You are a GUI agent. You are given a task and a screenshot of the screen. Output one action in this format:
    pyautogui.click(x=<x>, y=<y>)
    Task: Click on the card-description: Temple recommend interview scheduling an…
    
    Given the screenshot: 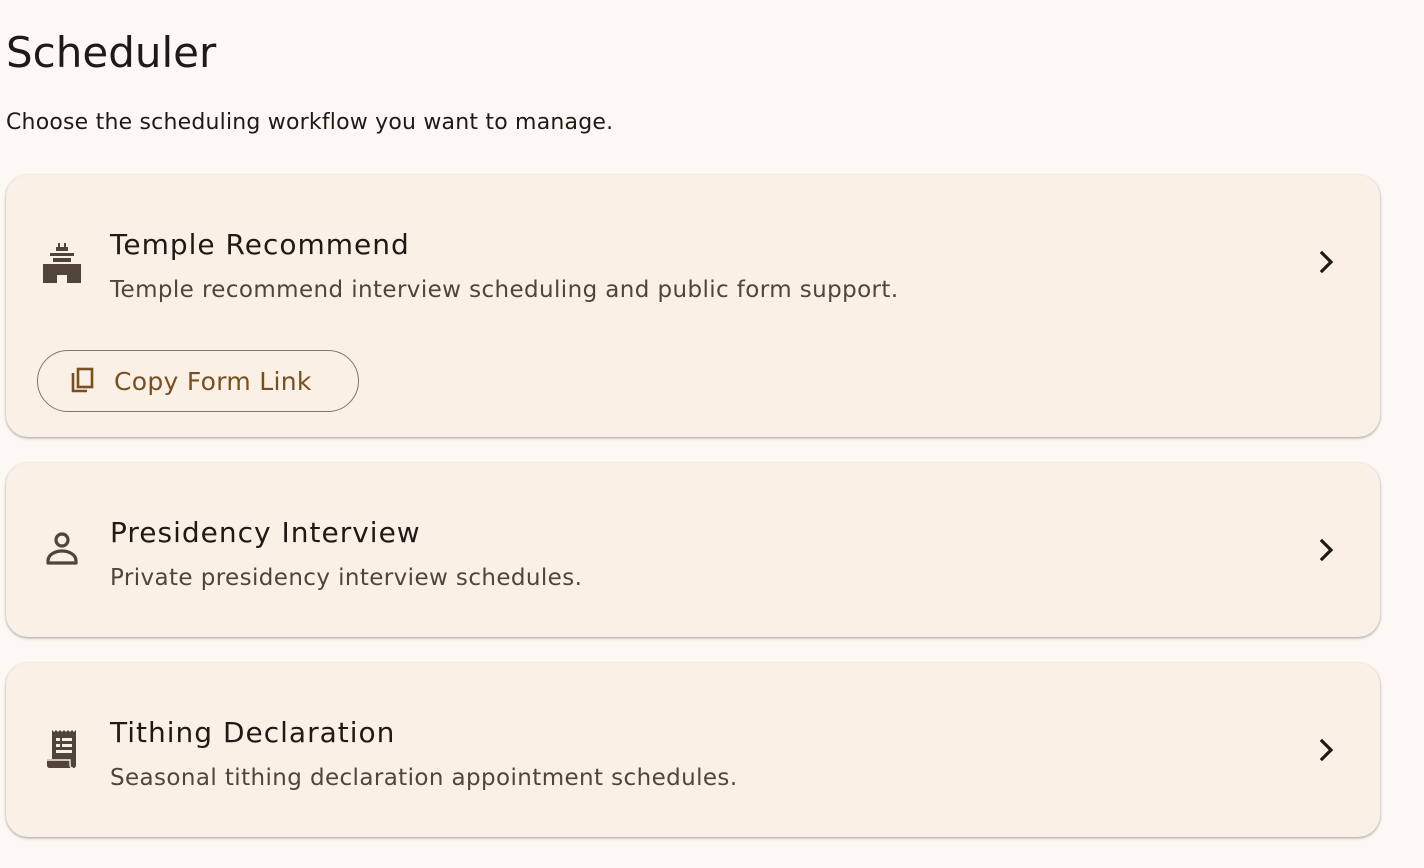 What is the action you would take?
    pyautogui.click(x=504, y=290)
    